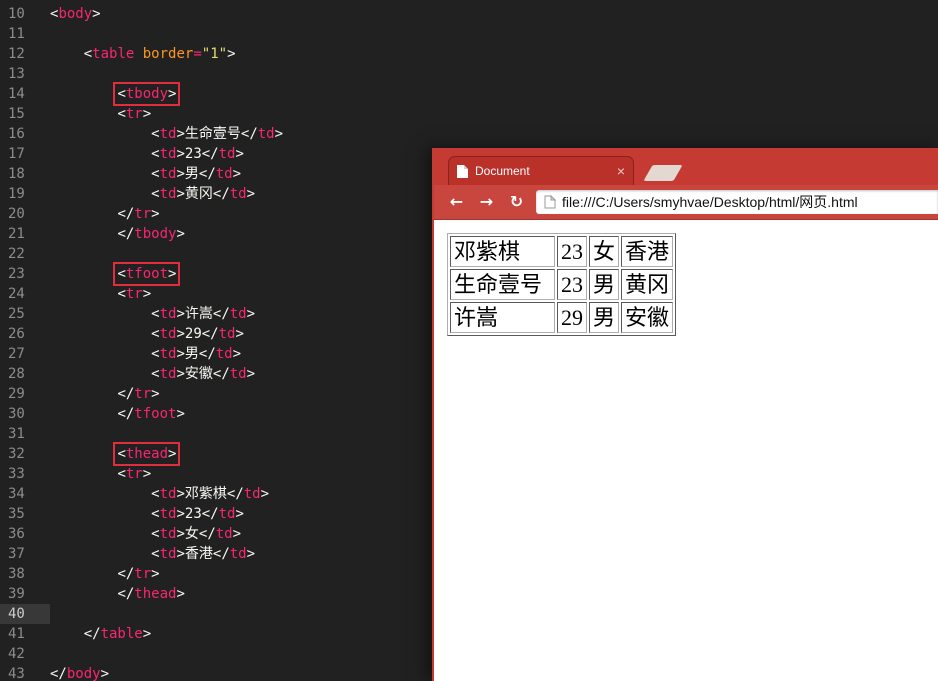 This screenshot has width=938, height=681. What do you see at coordinates (16, 154) in the screenshot?
I see `line-number: 17` at bounding box center [16, 154].